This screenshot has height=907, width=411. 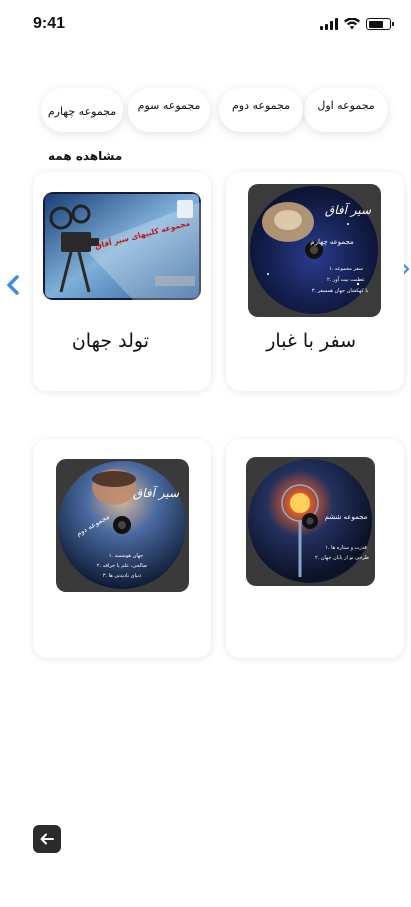 I want to click on category-label: مجموعه چهارم, so click(x=82, y=111).